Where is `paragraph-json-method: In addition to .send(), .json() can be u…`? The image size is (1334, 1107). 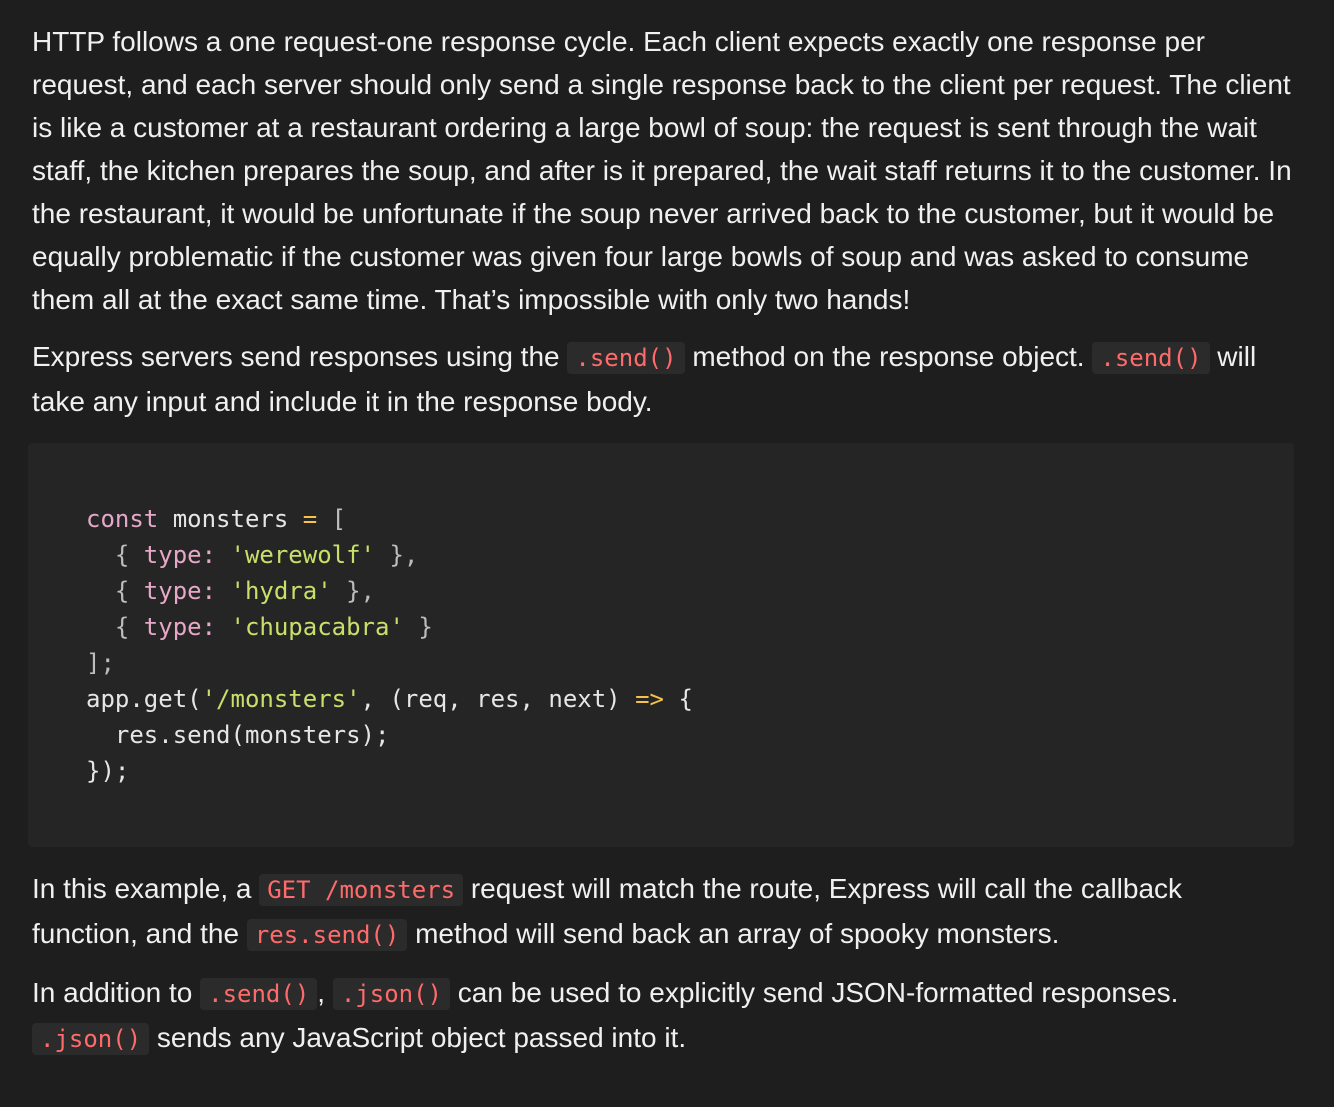
paragraph-json-method: In addition to .send(), .json() can be u… is located at coordinates (663, 1016).